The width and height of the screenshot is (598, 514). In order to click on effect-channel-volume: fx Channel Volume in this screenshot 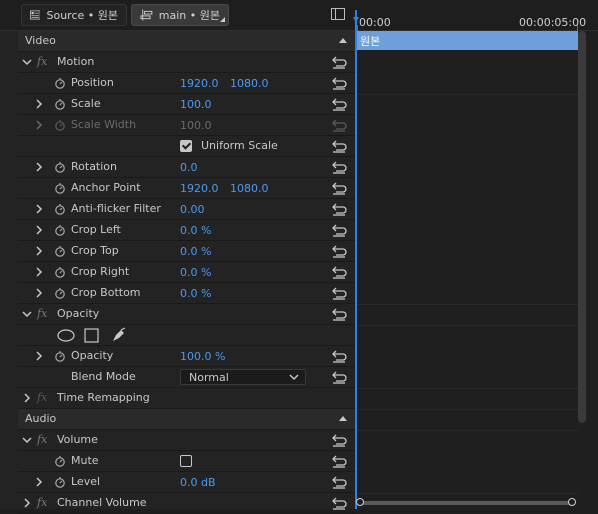, I will do `click(186, 503)`.